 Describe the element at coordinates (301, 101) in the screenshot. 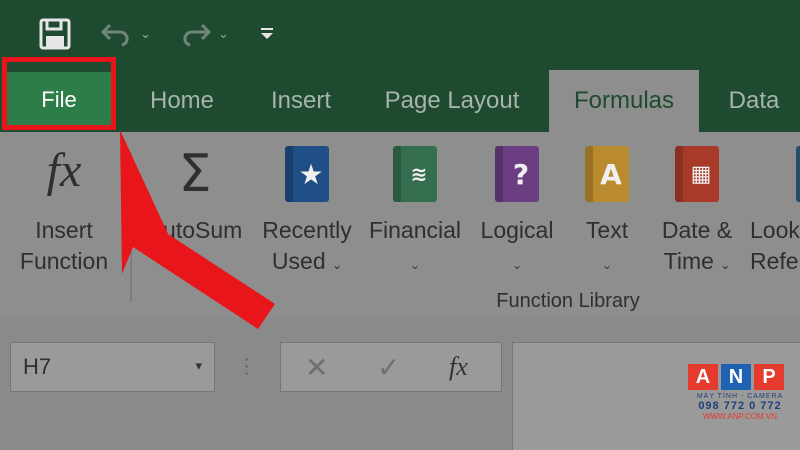

I see `tab-insert: Insert` at that location.